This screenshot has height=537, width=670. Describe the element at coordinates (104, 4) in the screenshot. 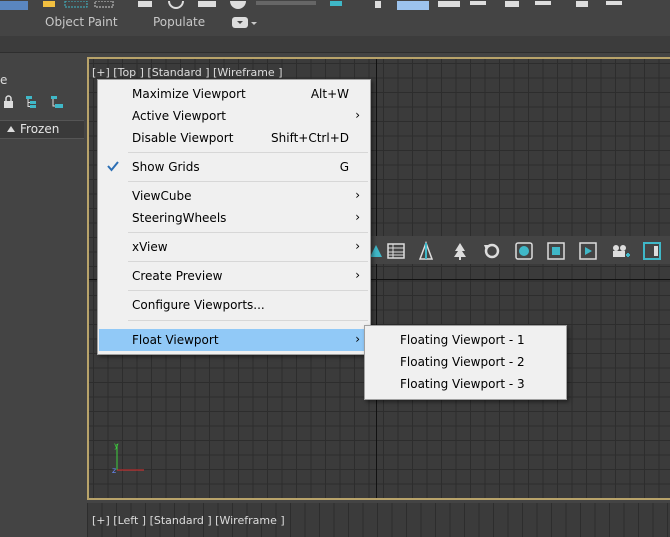

I see `window-crossing-icon` at that location.